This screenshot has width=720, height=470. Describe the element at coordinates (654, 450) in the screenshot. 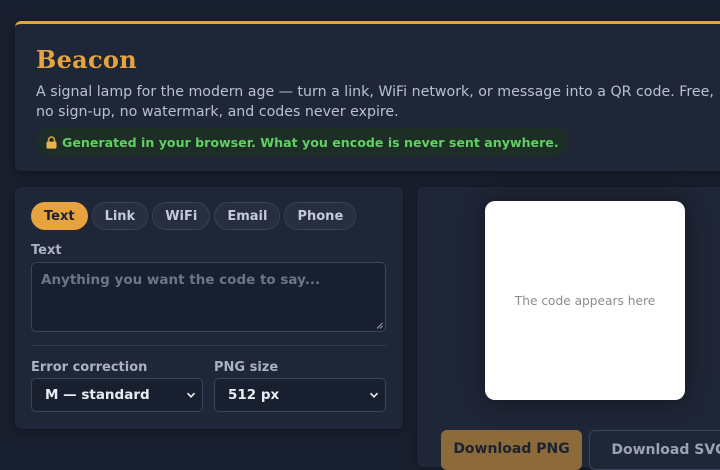

I see `download-svg-button: Download SVG` at that location.